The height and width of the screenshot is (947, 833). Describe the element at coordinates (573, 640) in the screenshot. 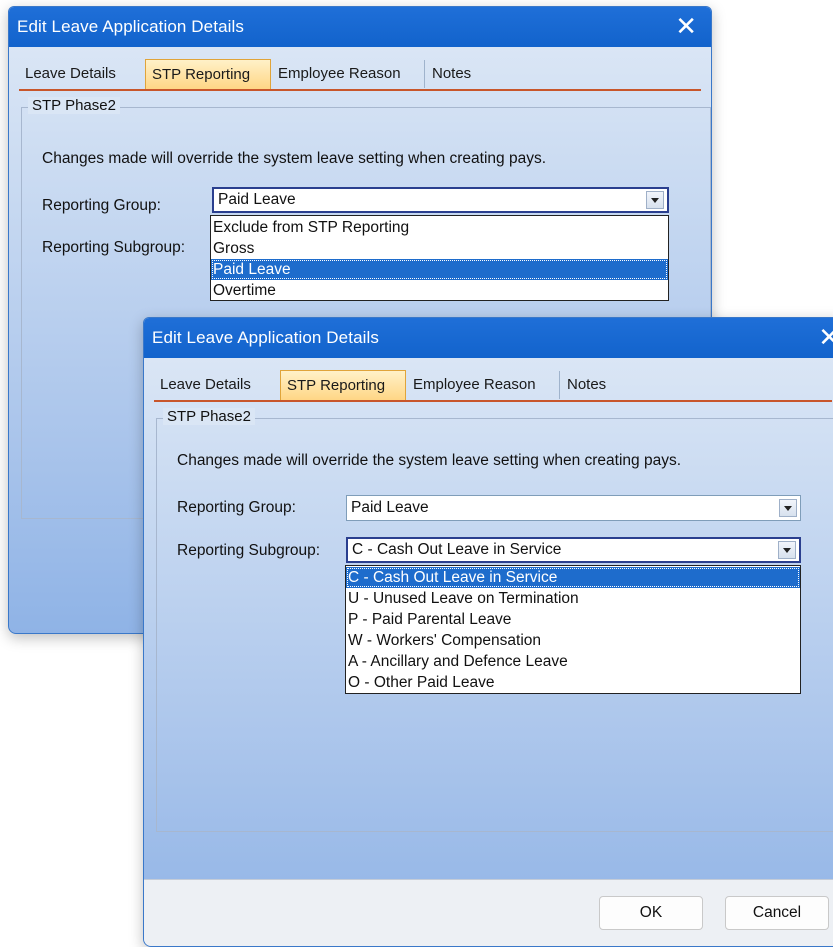

I see `front-list-item: W - Workers' Compensation` at that location.